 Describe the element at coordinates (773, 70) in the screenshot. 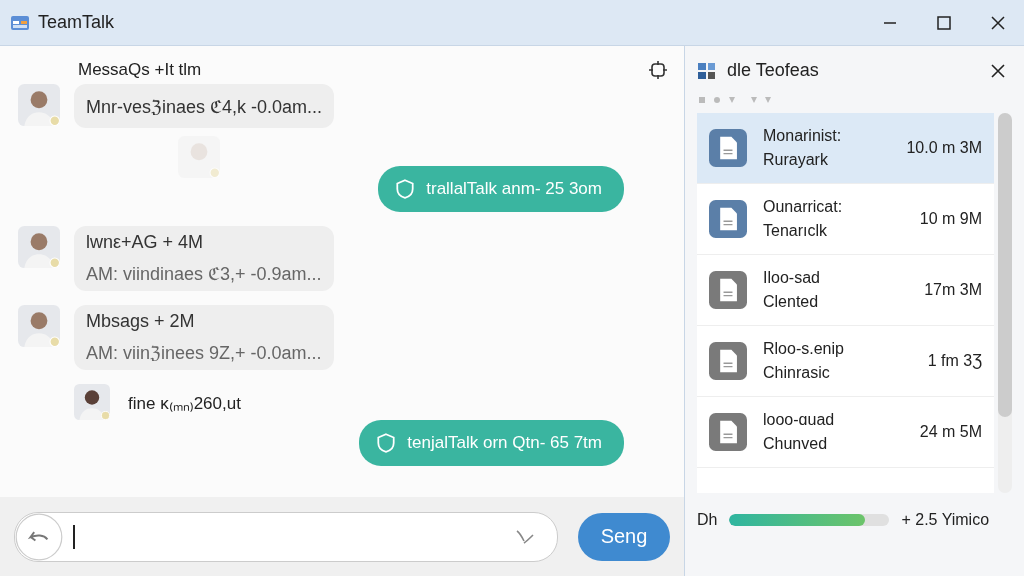

I see `panel-title: dle Teofeas` at that location.